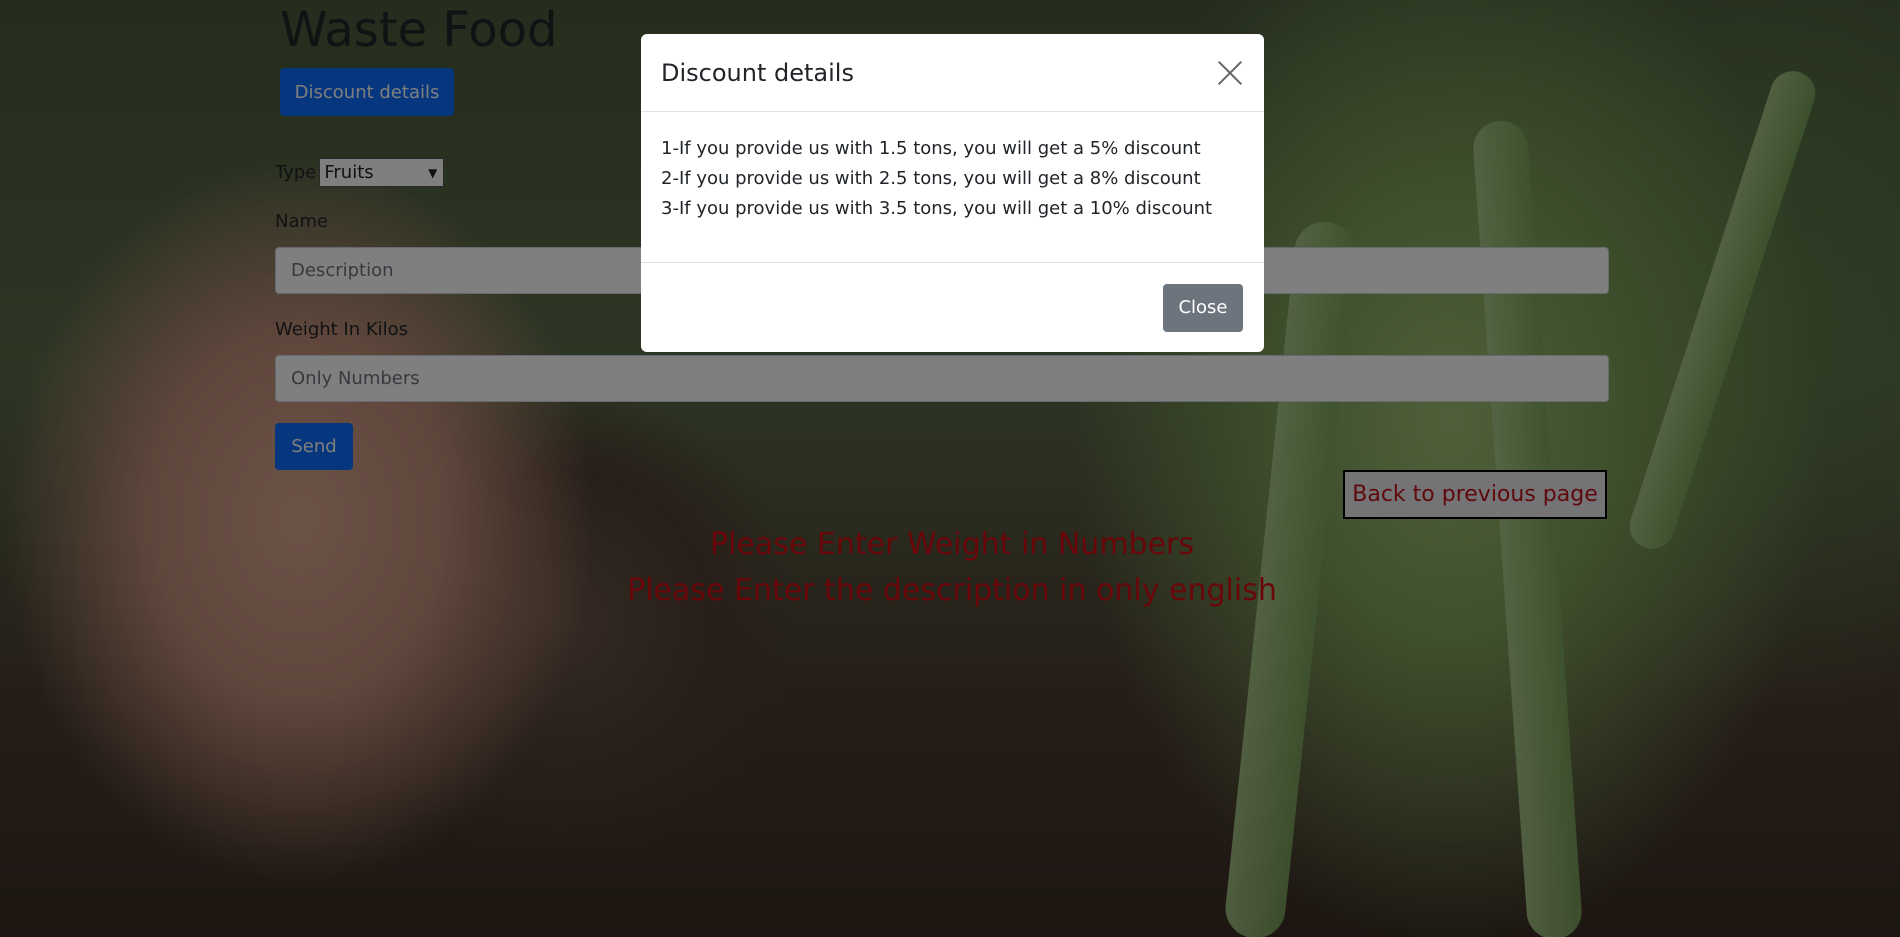 This screenshot has height=937, width=1900. Describe the element at coordinates (757, 72) in the screenshot. I see `modal-title: Discount details` at that location.